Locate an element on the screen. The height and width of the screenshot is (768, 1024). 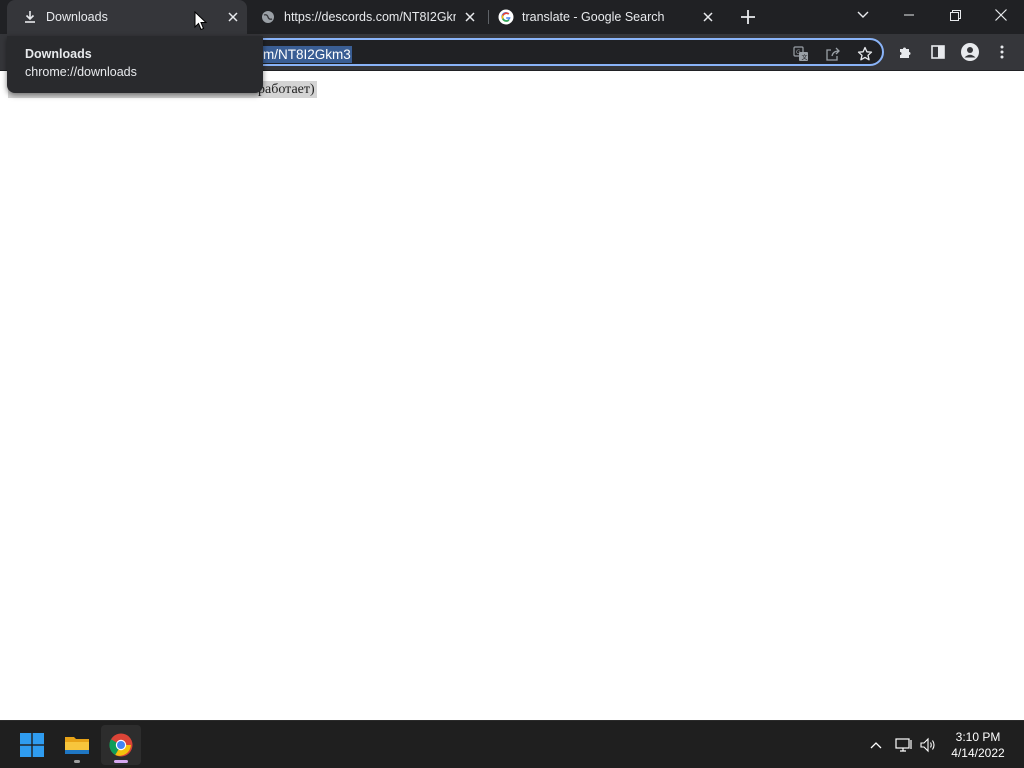
minimize-button is located at coordinates (909, 15).